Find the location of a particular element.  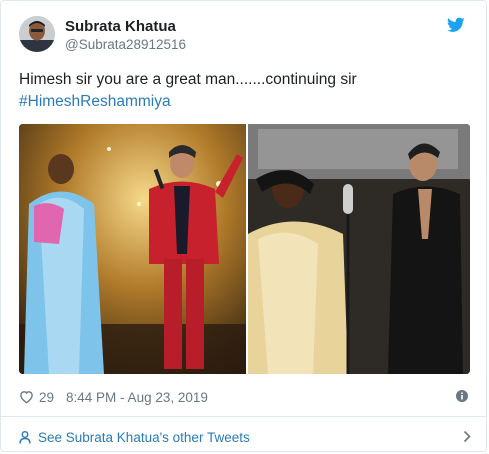

author-handle: @Subrata28912516 is located at coordinates (125, 44).